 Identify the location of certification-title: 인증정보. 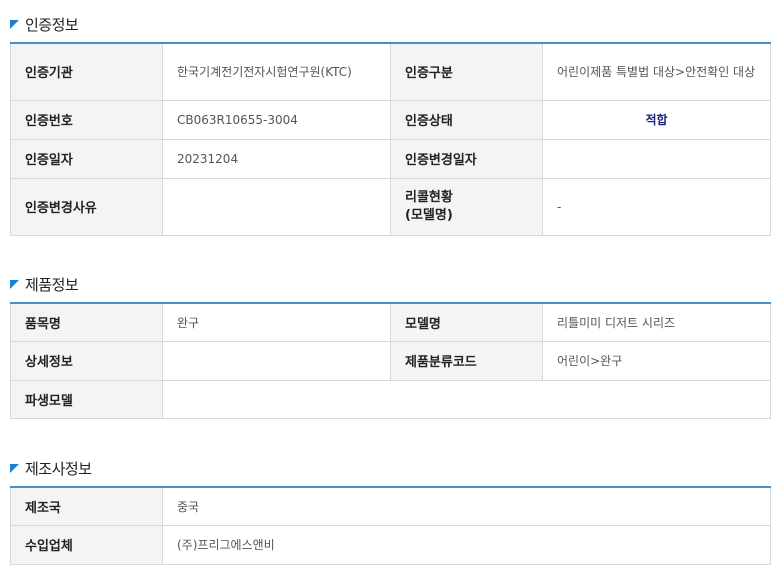
(52, 25).